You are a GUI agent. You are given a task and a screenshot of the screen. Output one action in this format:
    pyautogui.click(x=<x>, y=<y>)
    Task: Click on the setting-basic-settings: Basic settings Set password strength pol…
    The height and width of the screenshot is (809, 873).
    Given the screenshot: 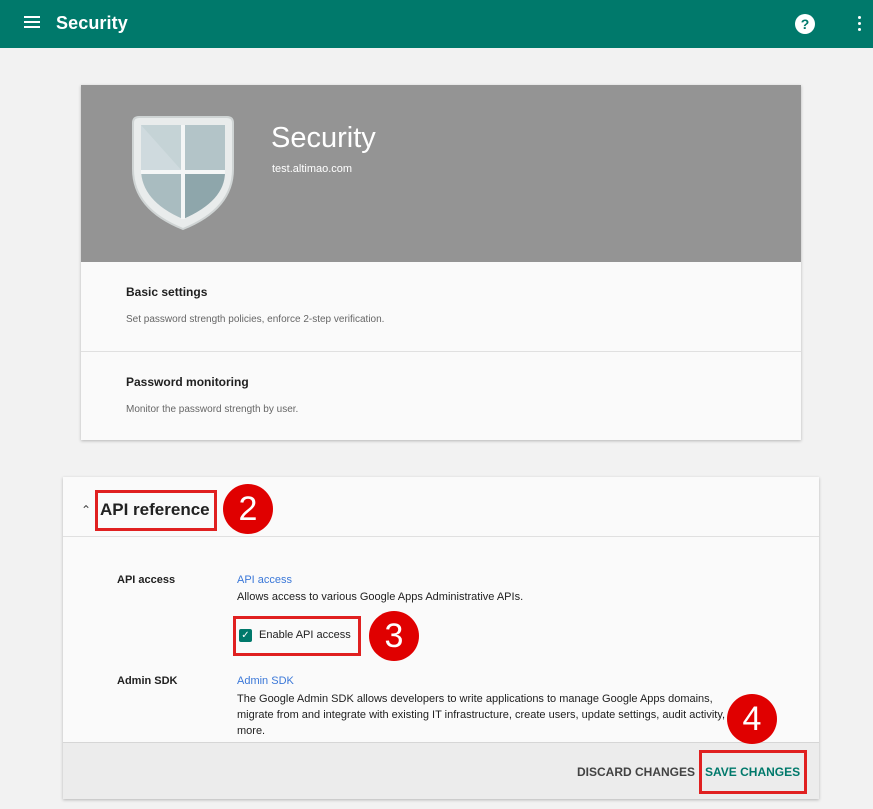 What is the action you would take?
    pyautogui.click(x=441, y=306)
    